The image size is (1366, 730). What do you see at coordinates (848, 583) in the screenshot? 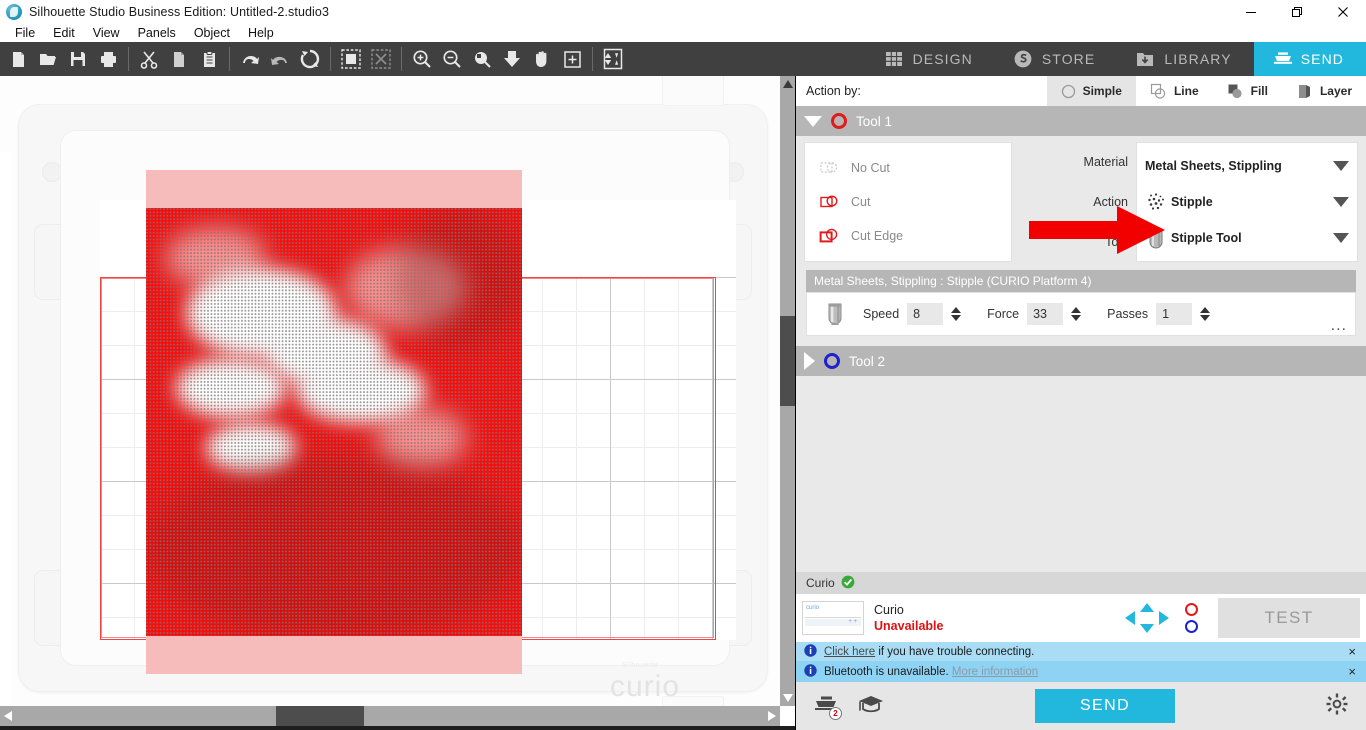
I see `check-circle-icon` at bounding box center [848, 583].